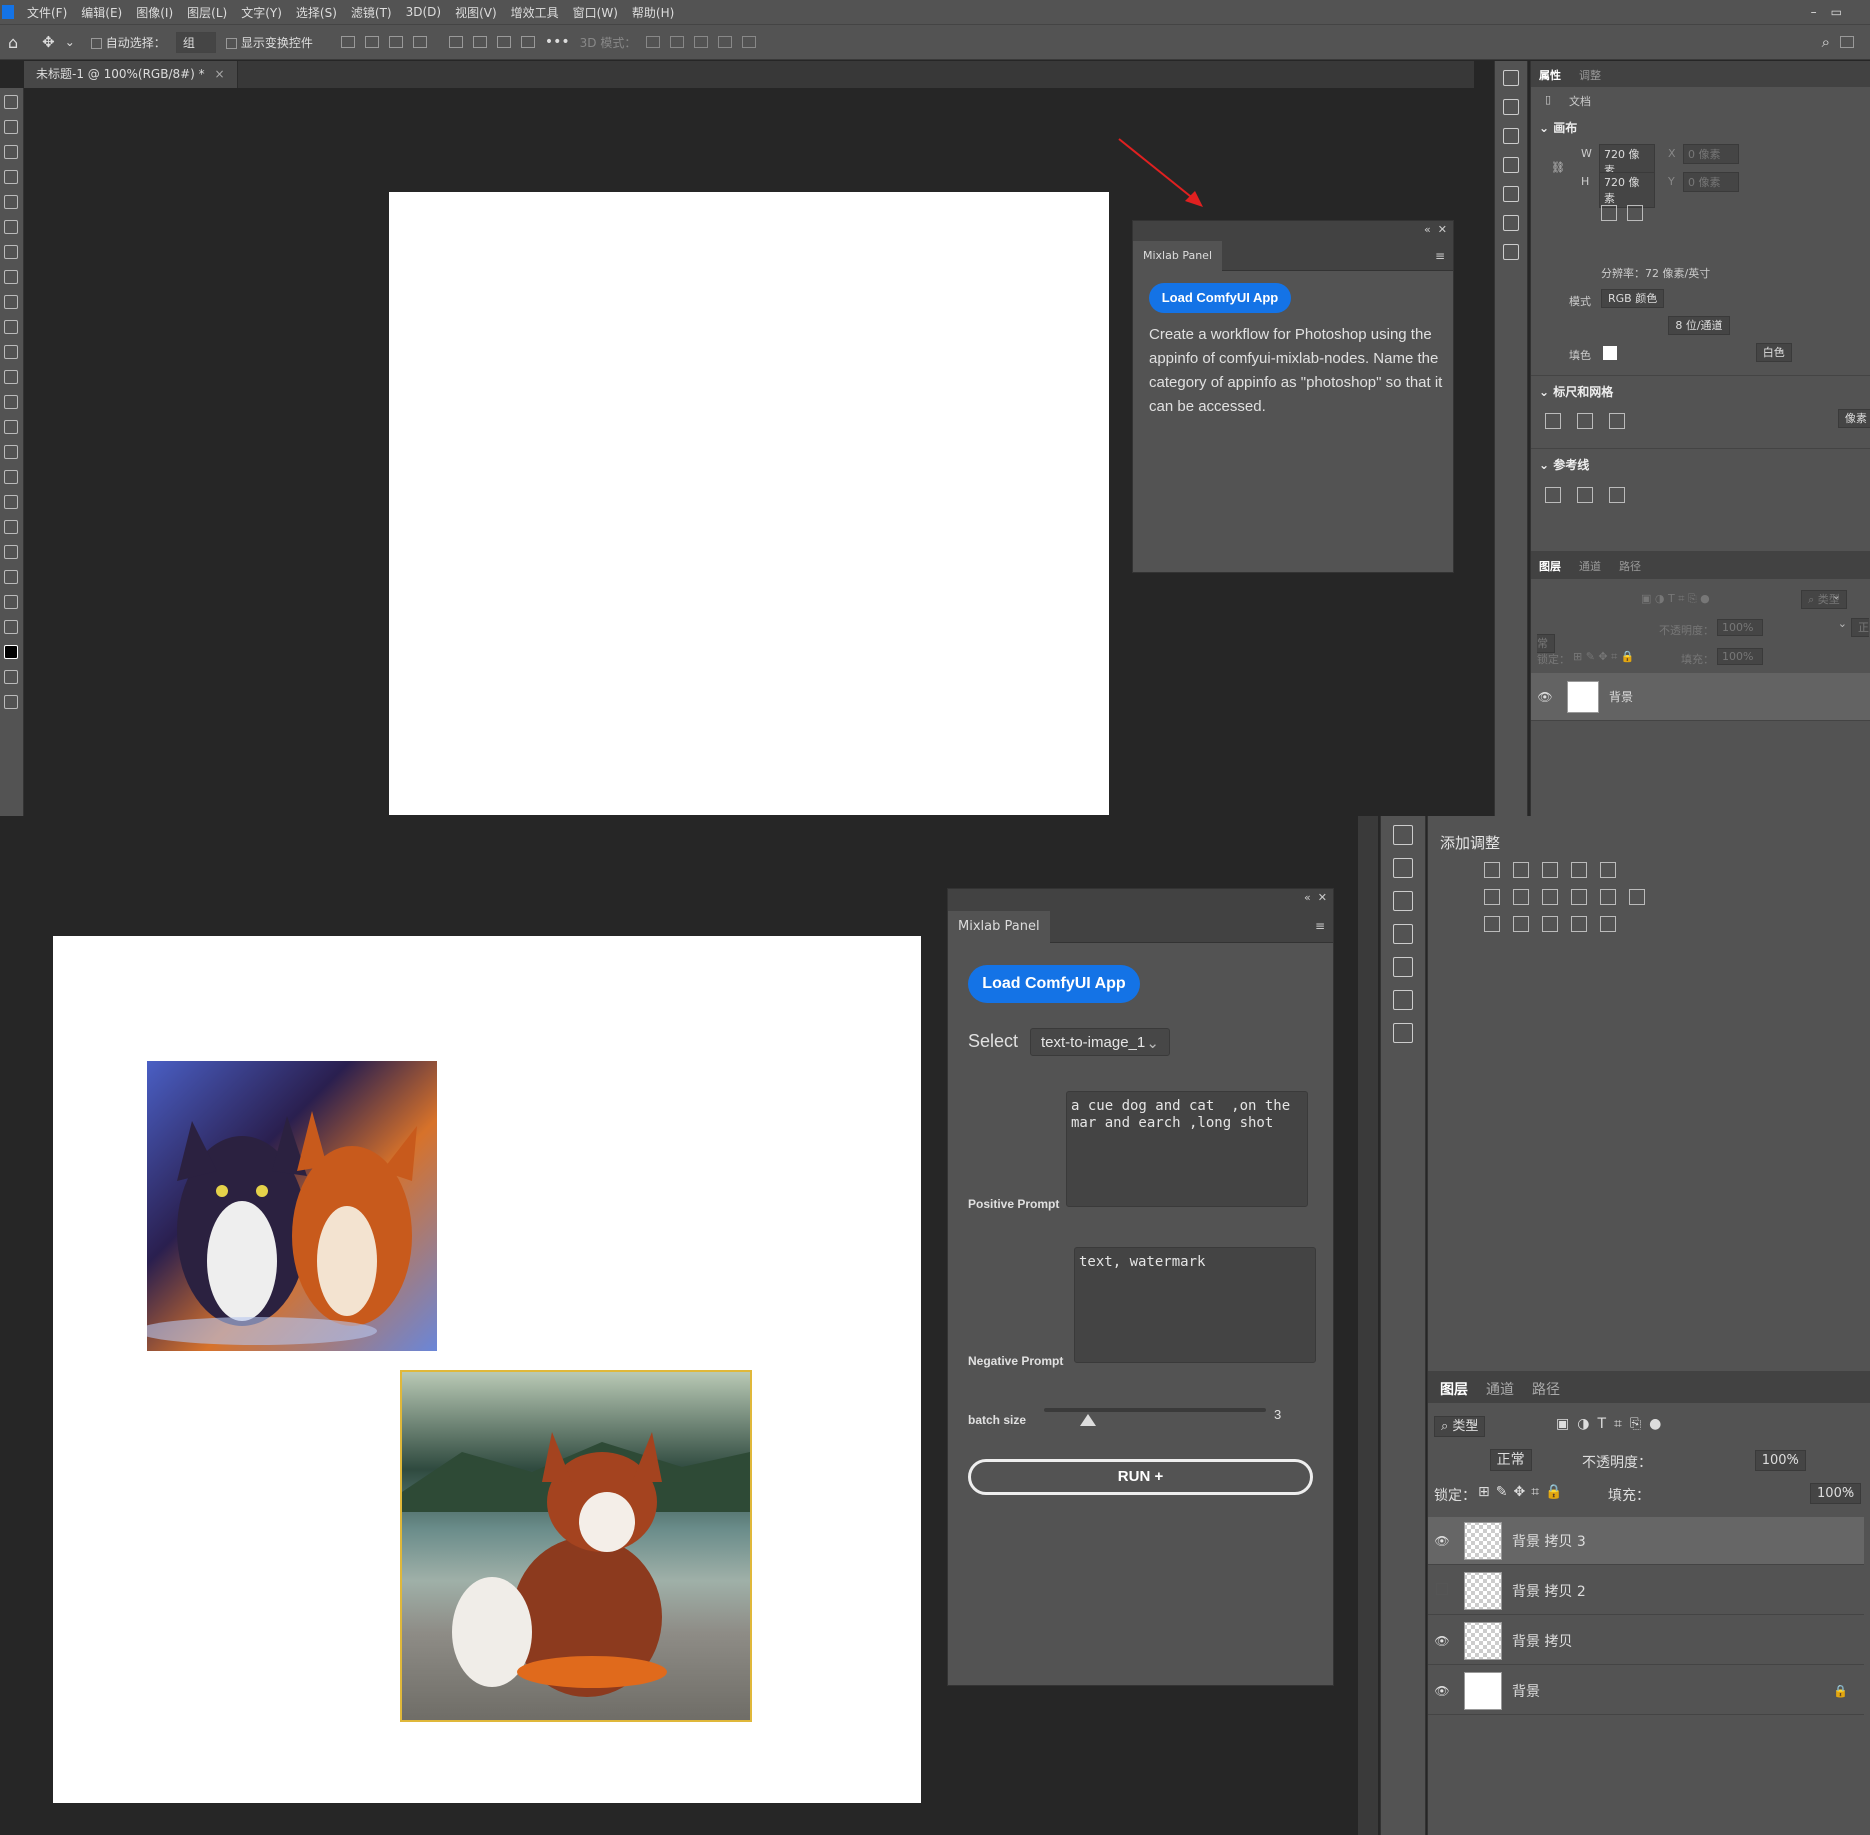 The image size is (1870, 1835). What do you see at coordinates (1780, 1460) in the screenshot?
I see `opacity-field: 100%` at bounding box center [1780, 1460].